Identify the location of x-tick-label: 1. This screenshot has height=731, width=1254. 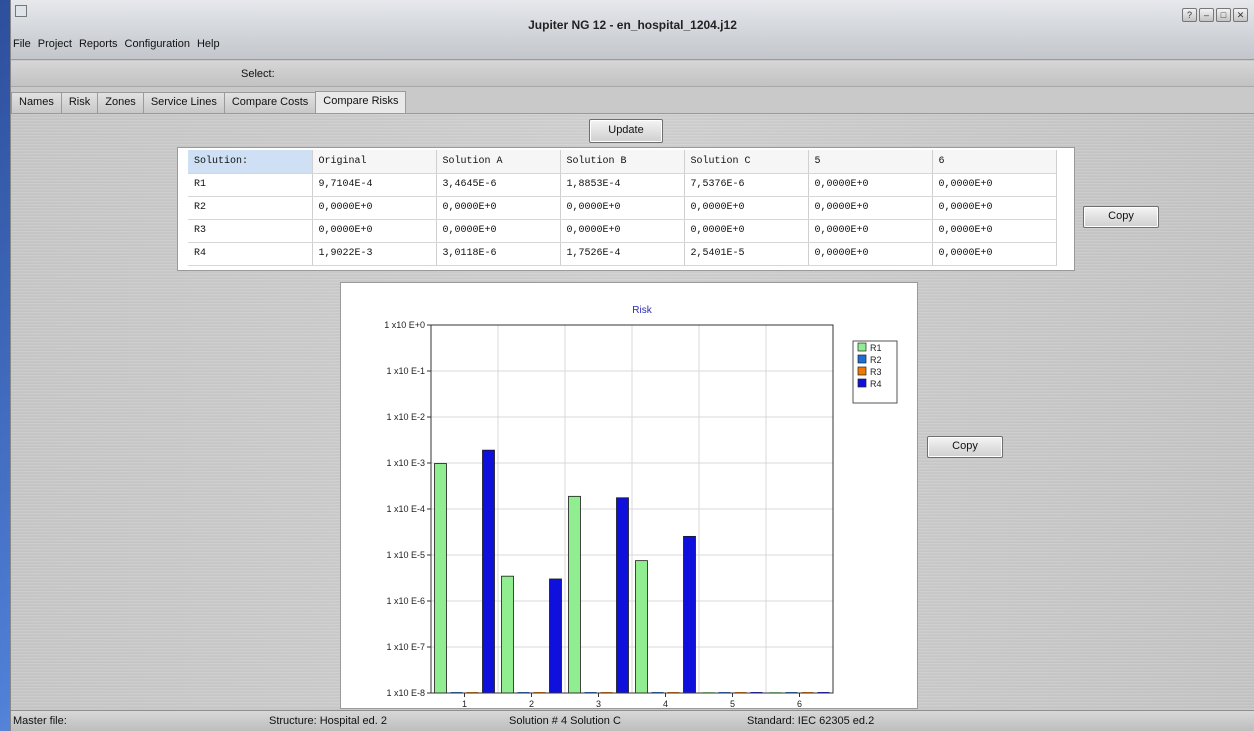
(464, 704).